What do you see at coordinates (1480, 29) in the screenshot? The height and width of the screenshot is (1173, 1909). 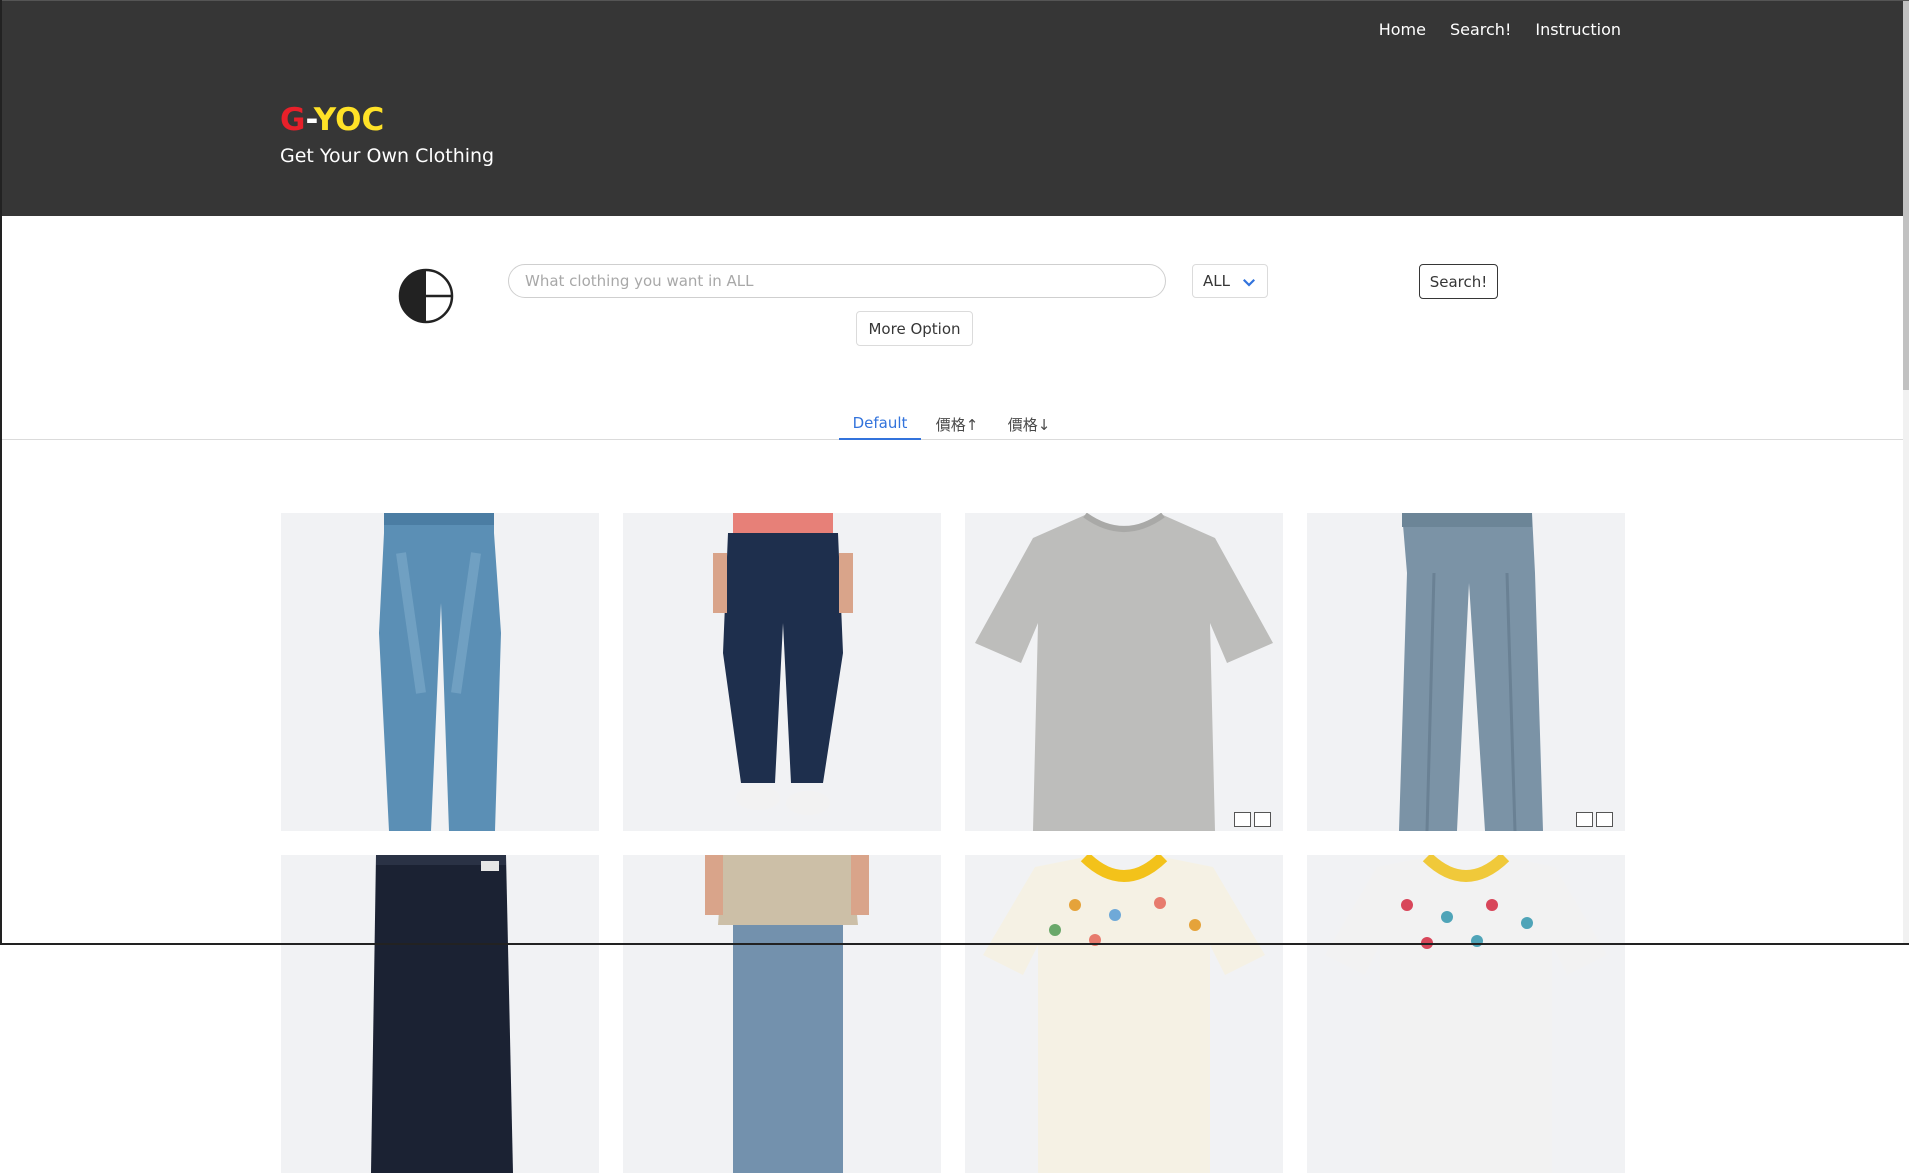 I see `nav-search-link: Search!` at bounding box center [1480, 29].